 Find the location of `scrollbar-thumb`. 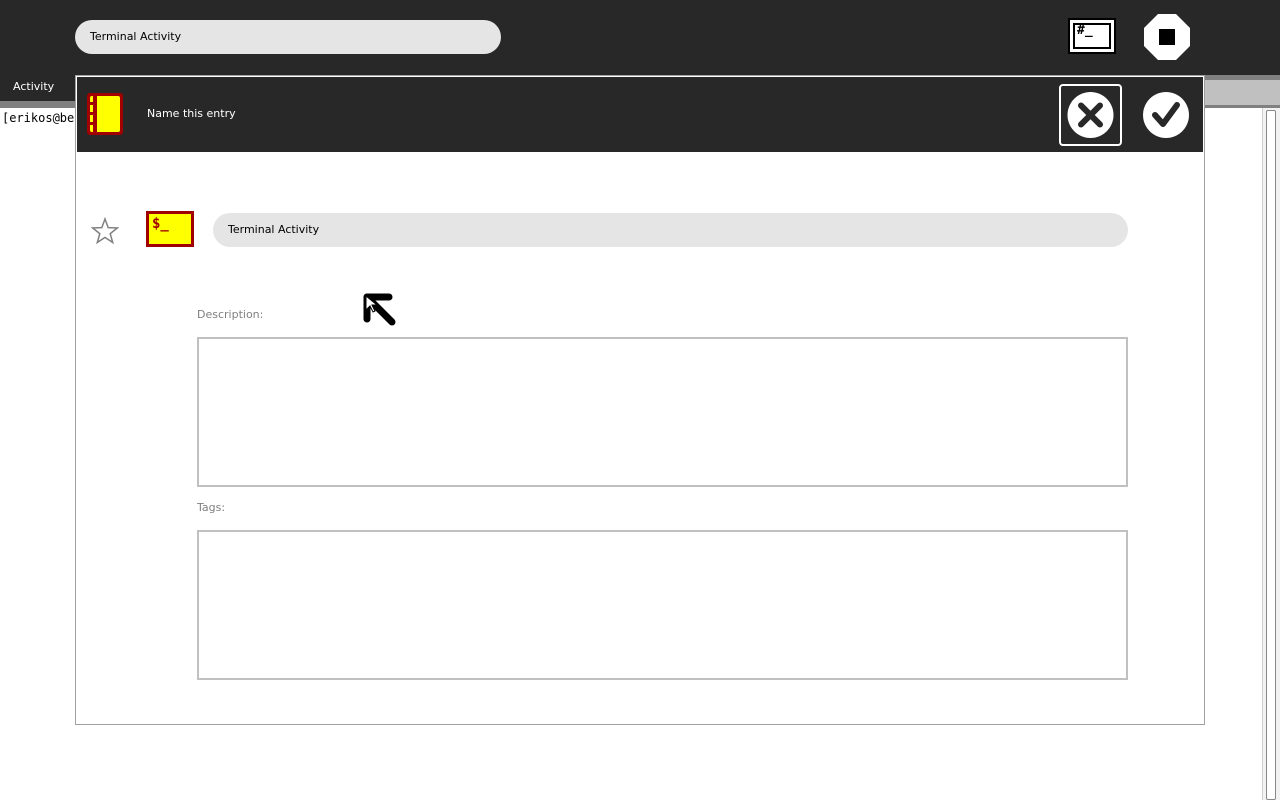

scrollbar-thumb is located at coordinates (1271, 455).